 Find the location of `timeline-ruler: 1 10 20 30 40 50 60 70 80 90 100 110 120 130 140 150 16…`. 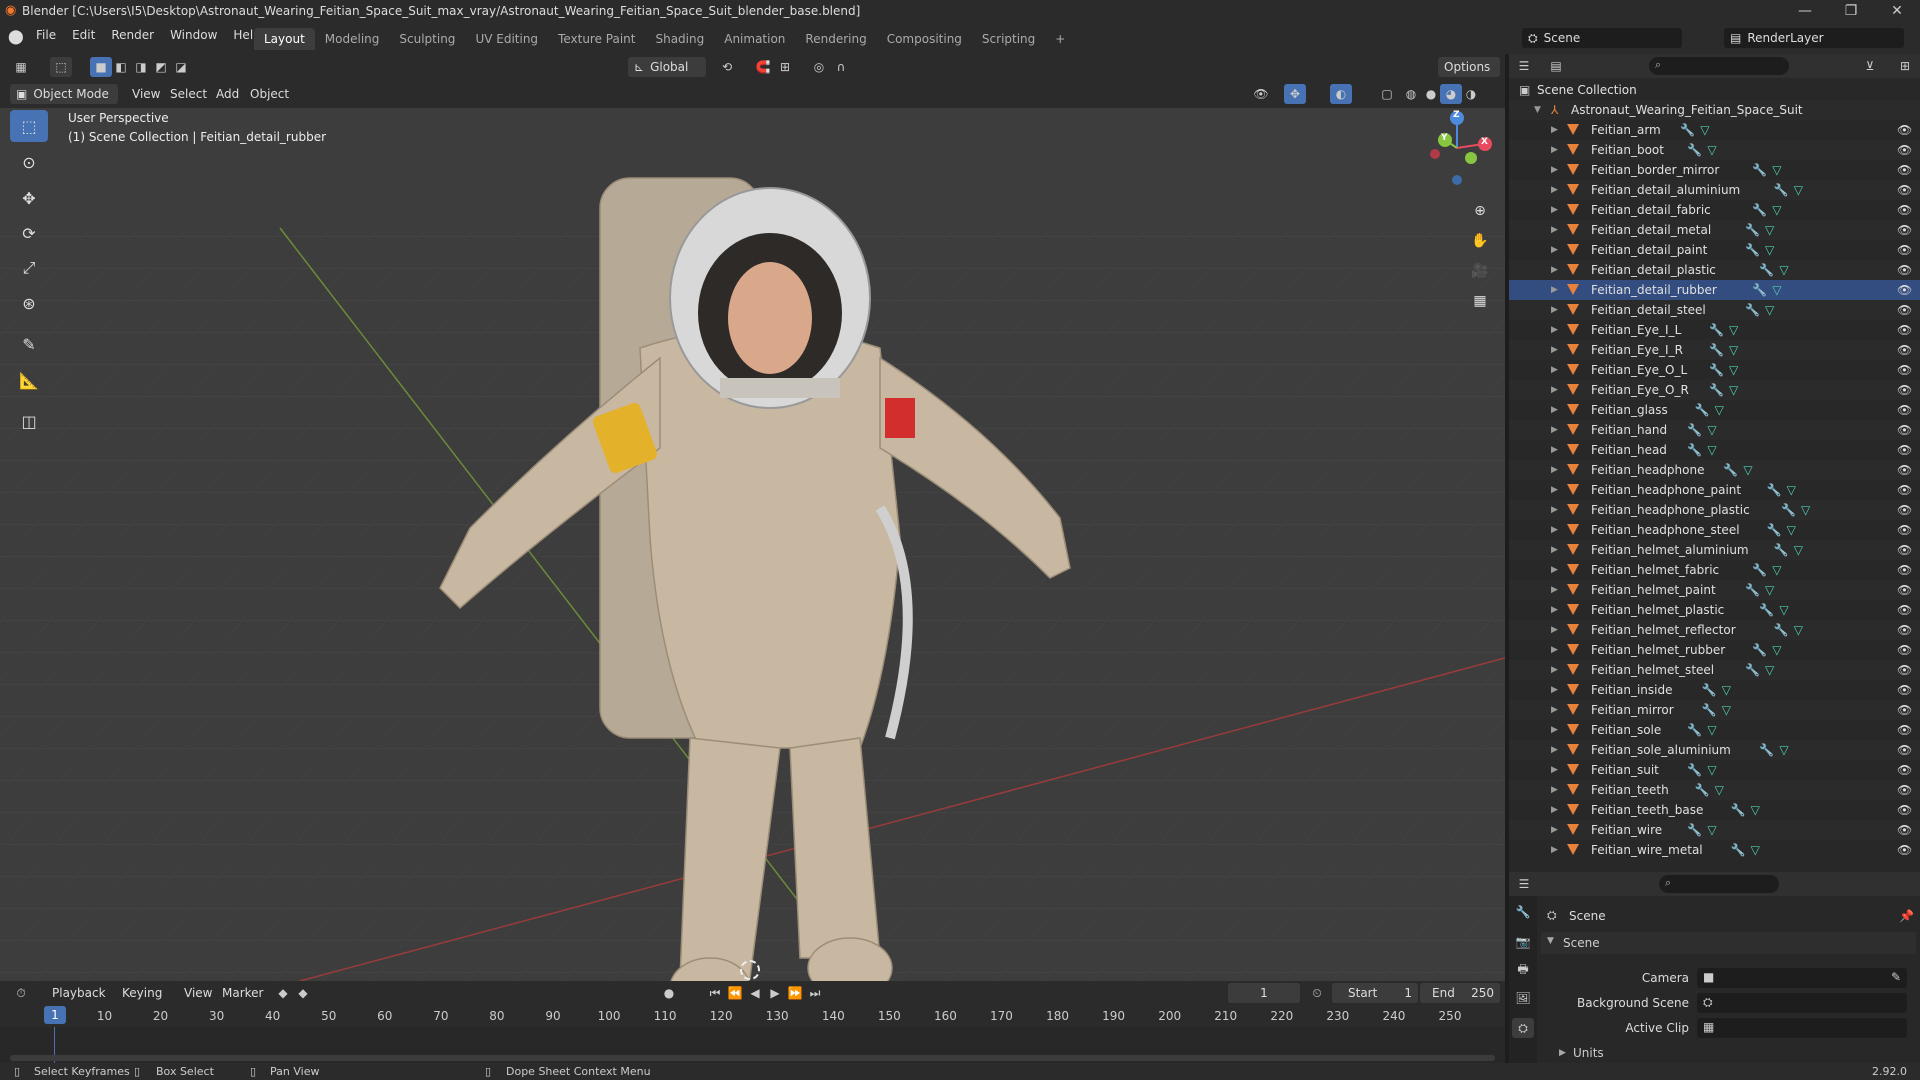

timeline-ruler: 1 10 20 30 40 50 60 70 80 90 100 110 120 130 140 150 16… is located at coordinates (752, 1016).